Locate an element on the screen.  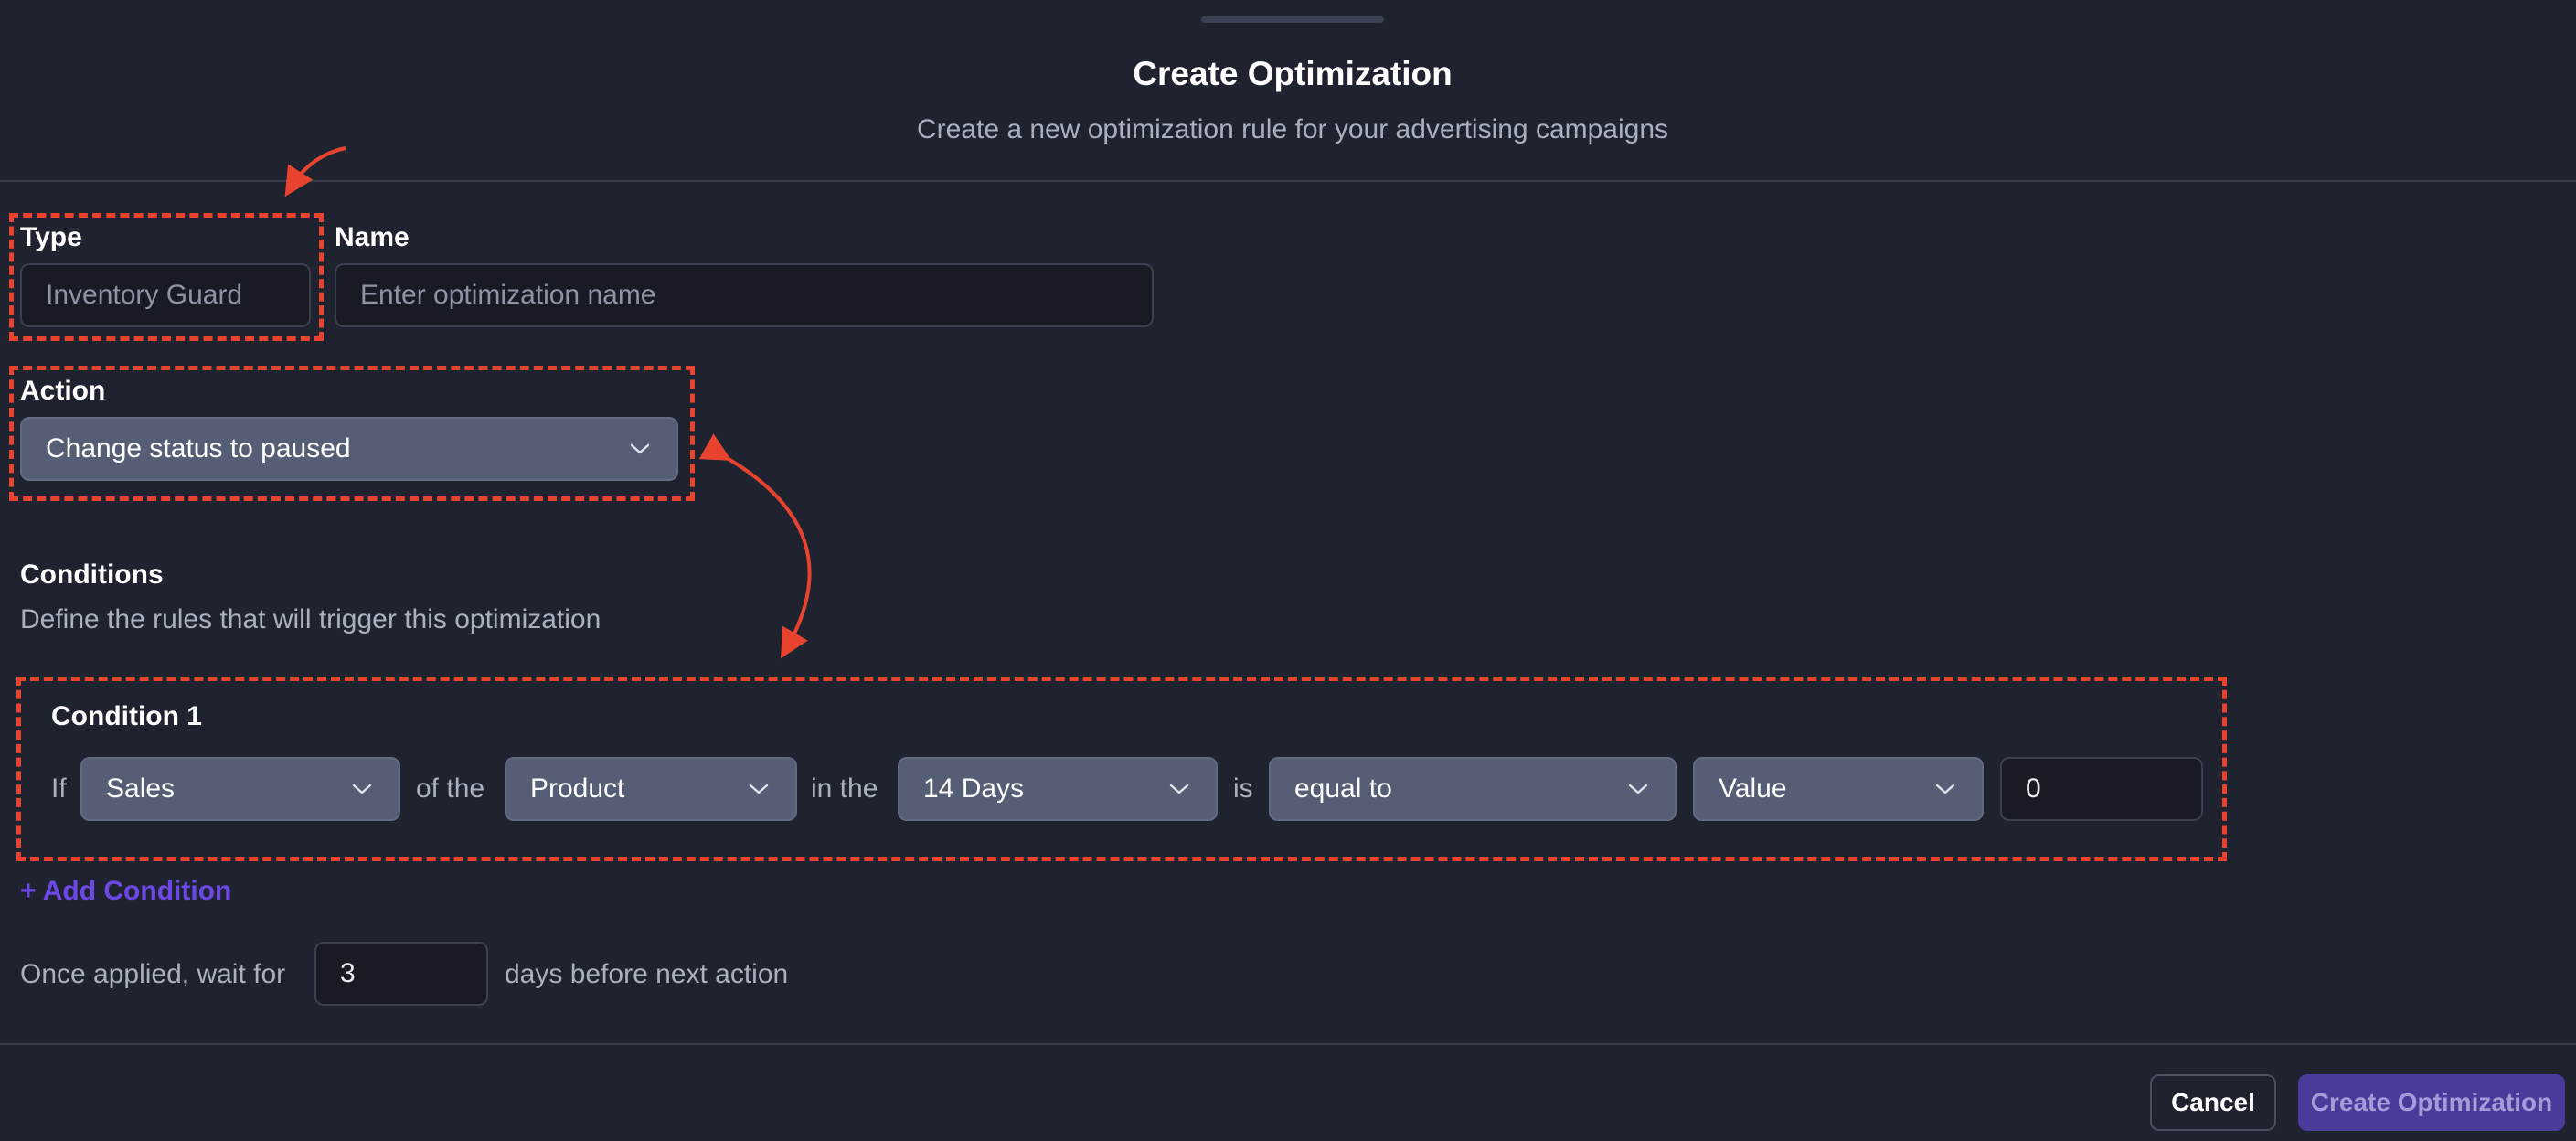
wait-days-value: 3 is located at coordinates (348, 973).